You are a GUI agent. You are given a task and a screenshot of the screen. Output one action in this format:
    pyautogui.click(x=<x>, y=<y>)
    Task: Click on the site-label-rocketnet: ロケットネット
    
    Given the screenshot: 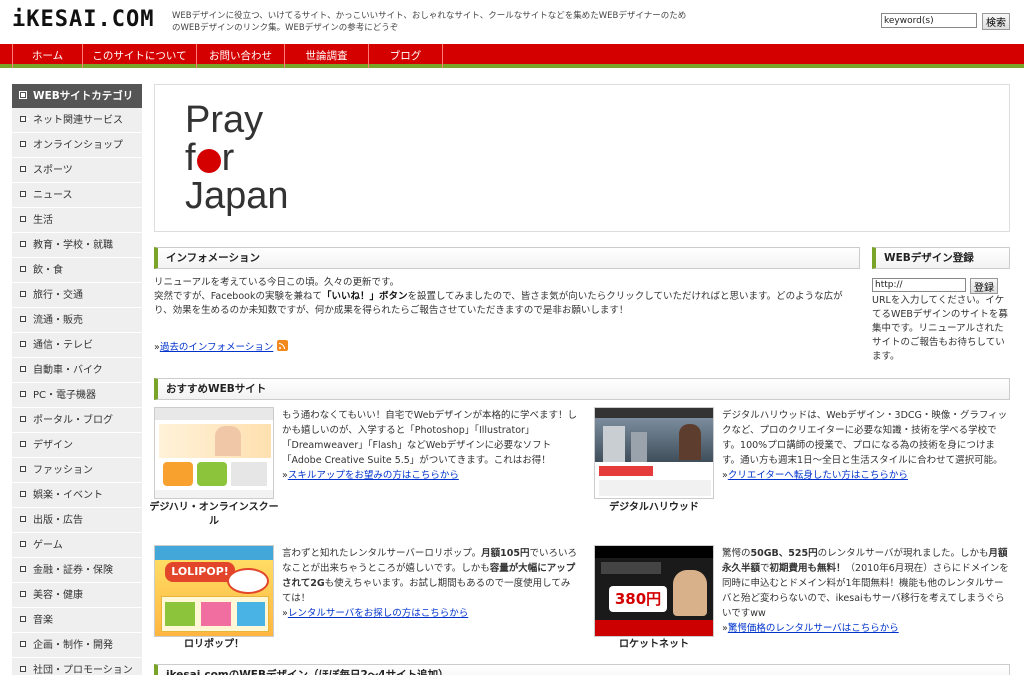 What is the action you would take?
    pyautogui.click(x=654, y=645)
    